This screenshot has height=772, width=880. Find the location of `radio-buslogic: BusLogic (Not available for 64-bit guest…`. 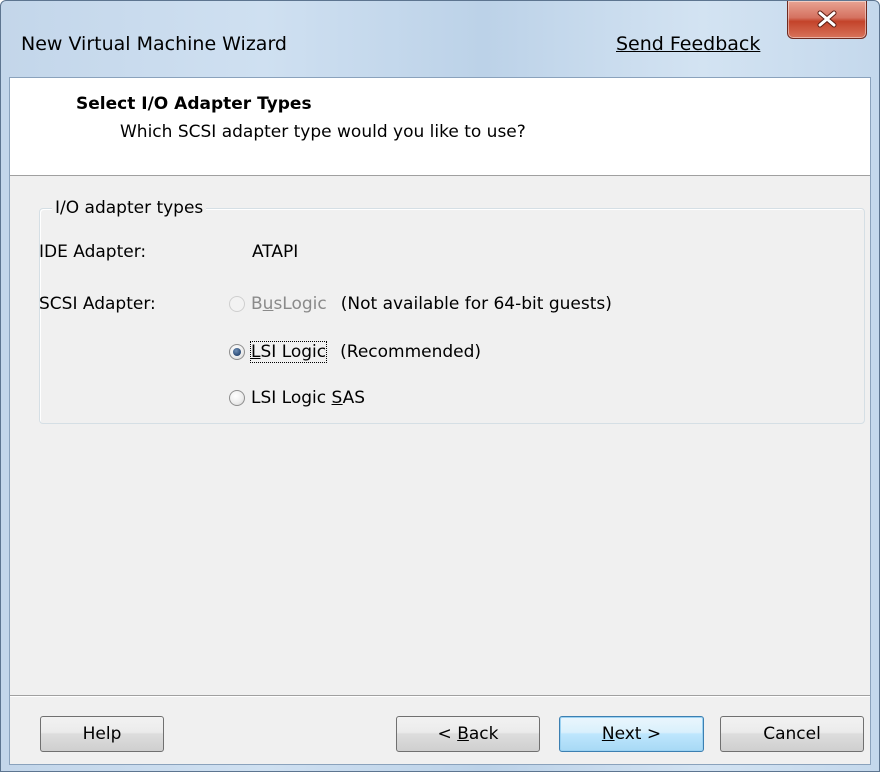

radio-buslogic: BusLogic (Not available for 64-bit guest… is located at coordinates (420, 304).